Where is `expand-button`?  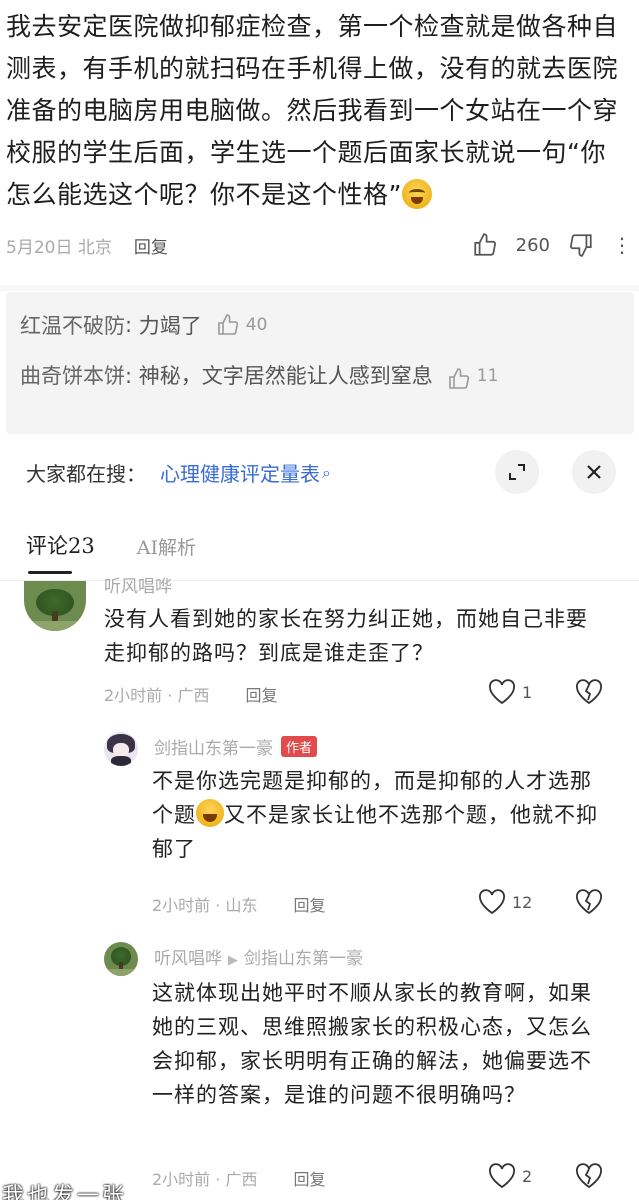 expand-button is located at coordinates (517, 472).